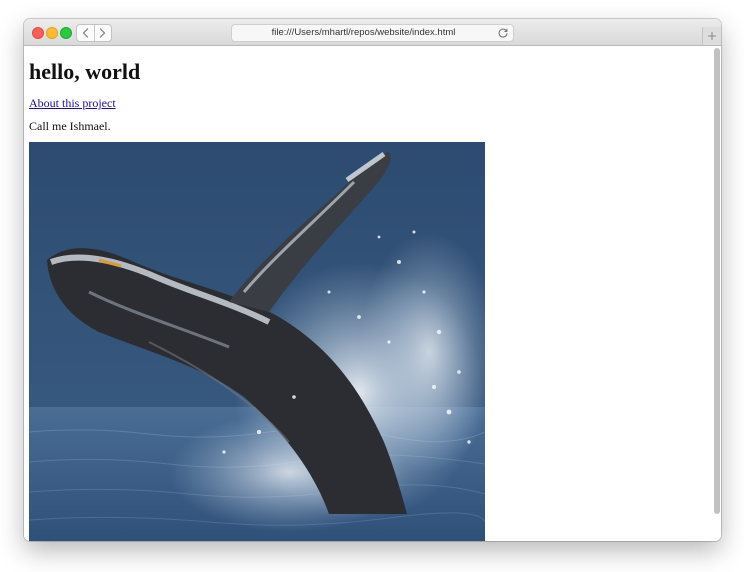 Image resolution: width=744 pixels, height=572 pixels. I want to click on plus-icon, so click(712, 36).